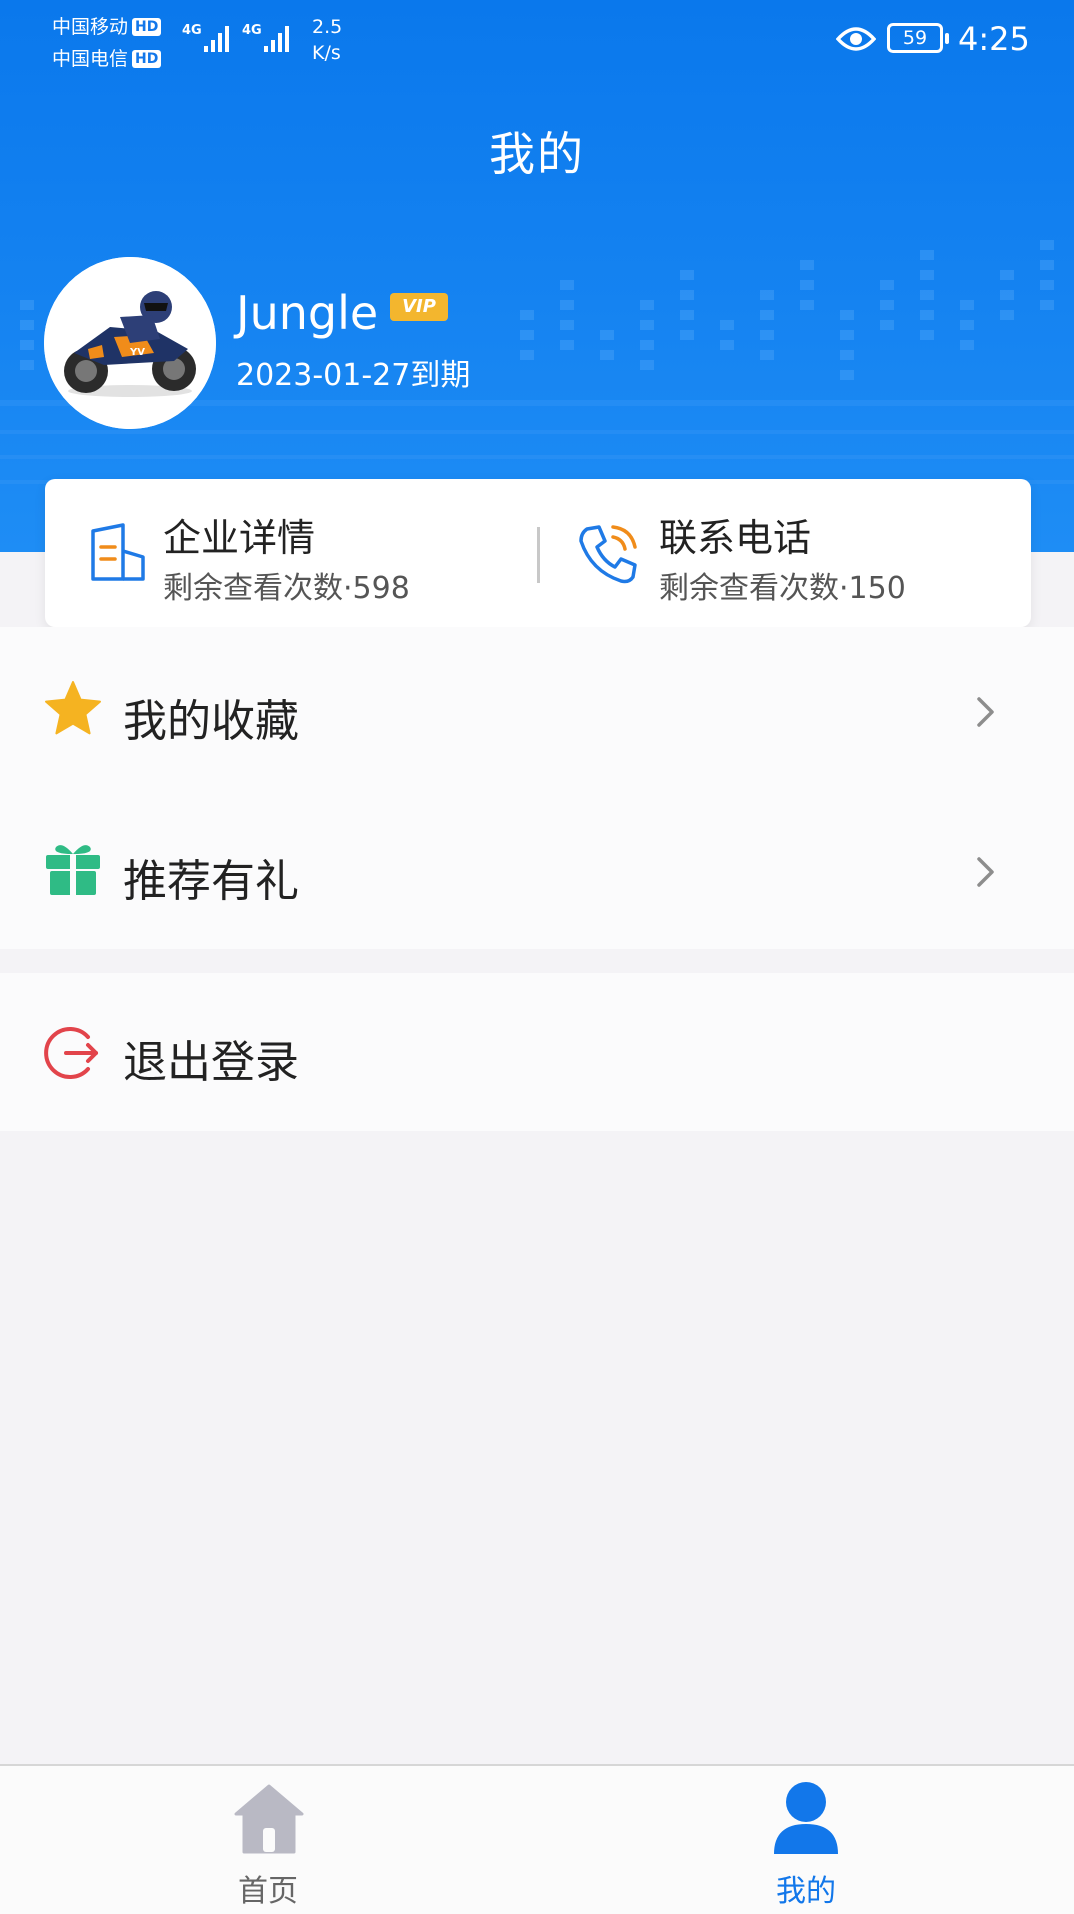 This screenshot has height=1914, width=1074. I want to click on motorcycle-rider-avatar-image: YV, so click(130, 343).